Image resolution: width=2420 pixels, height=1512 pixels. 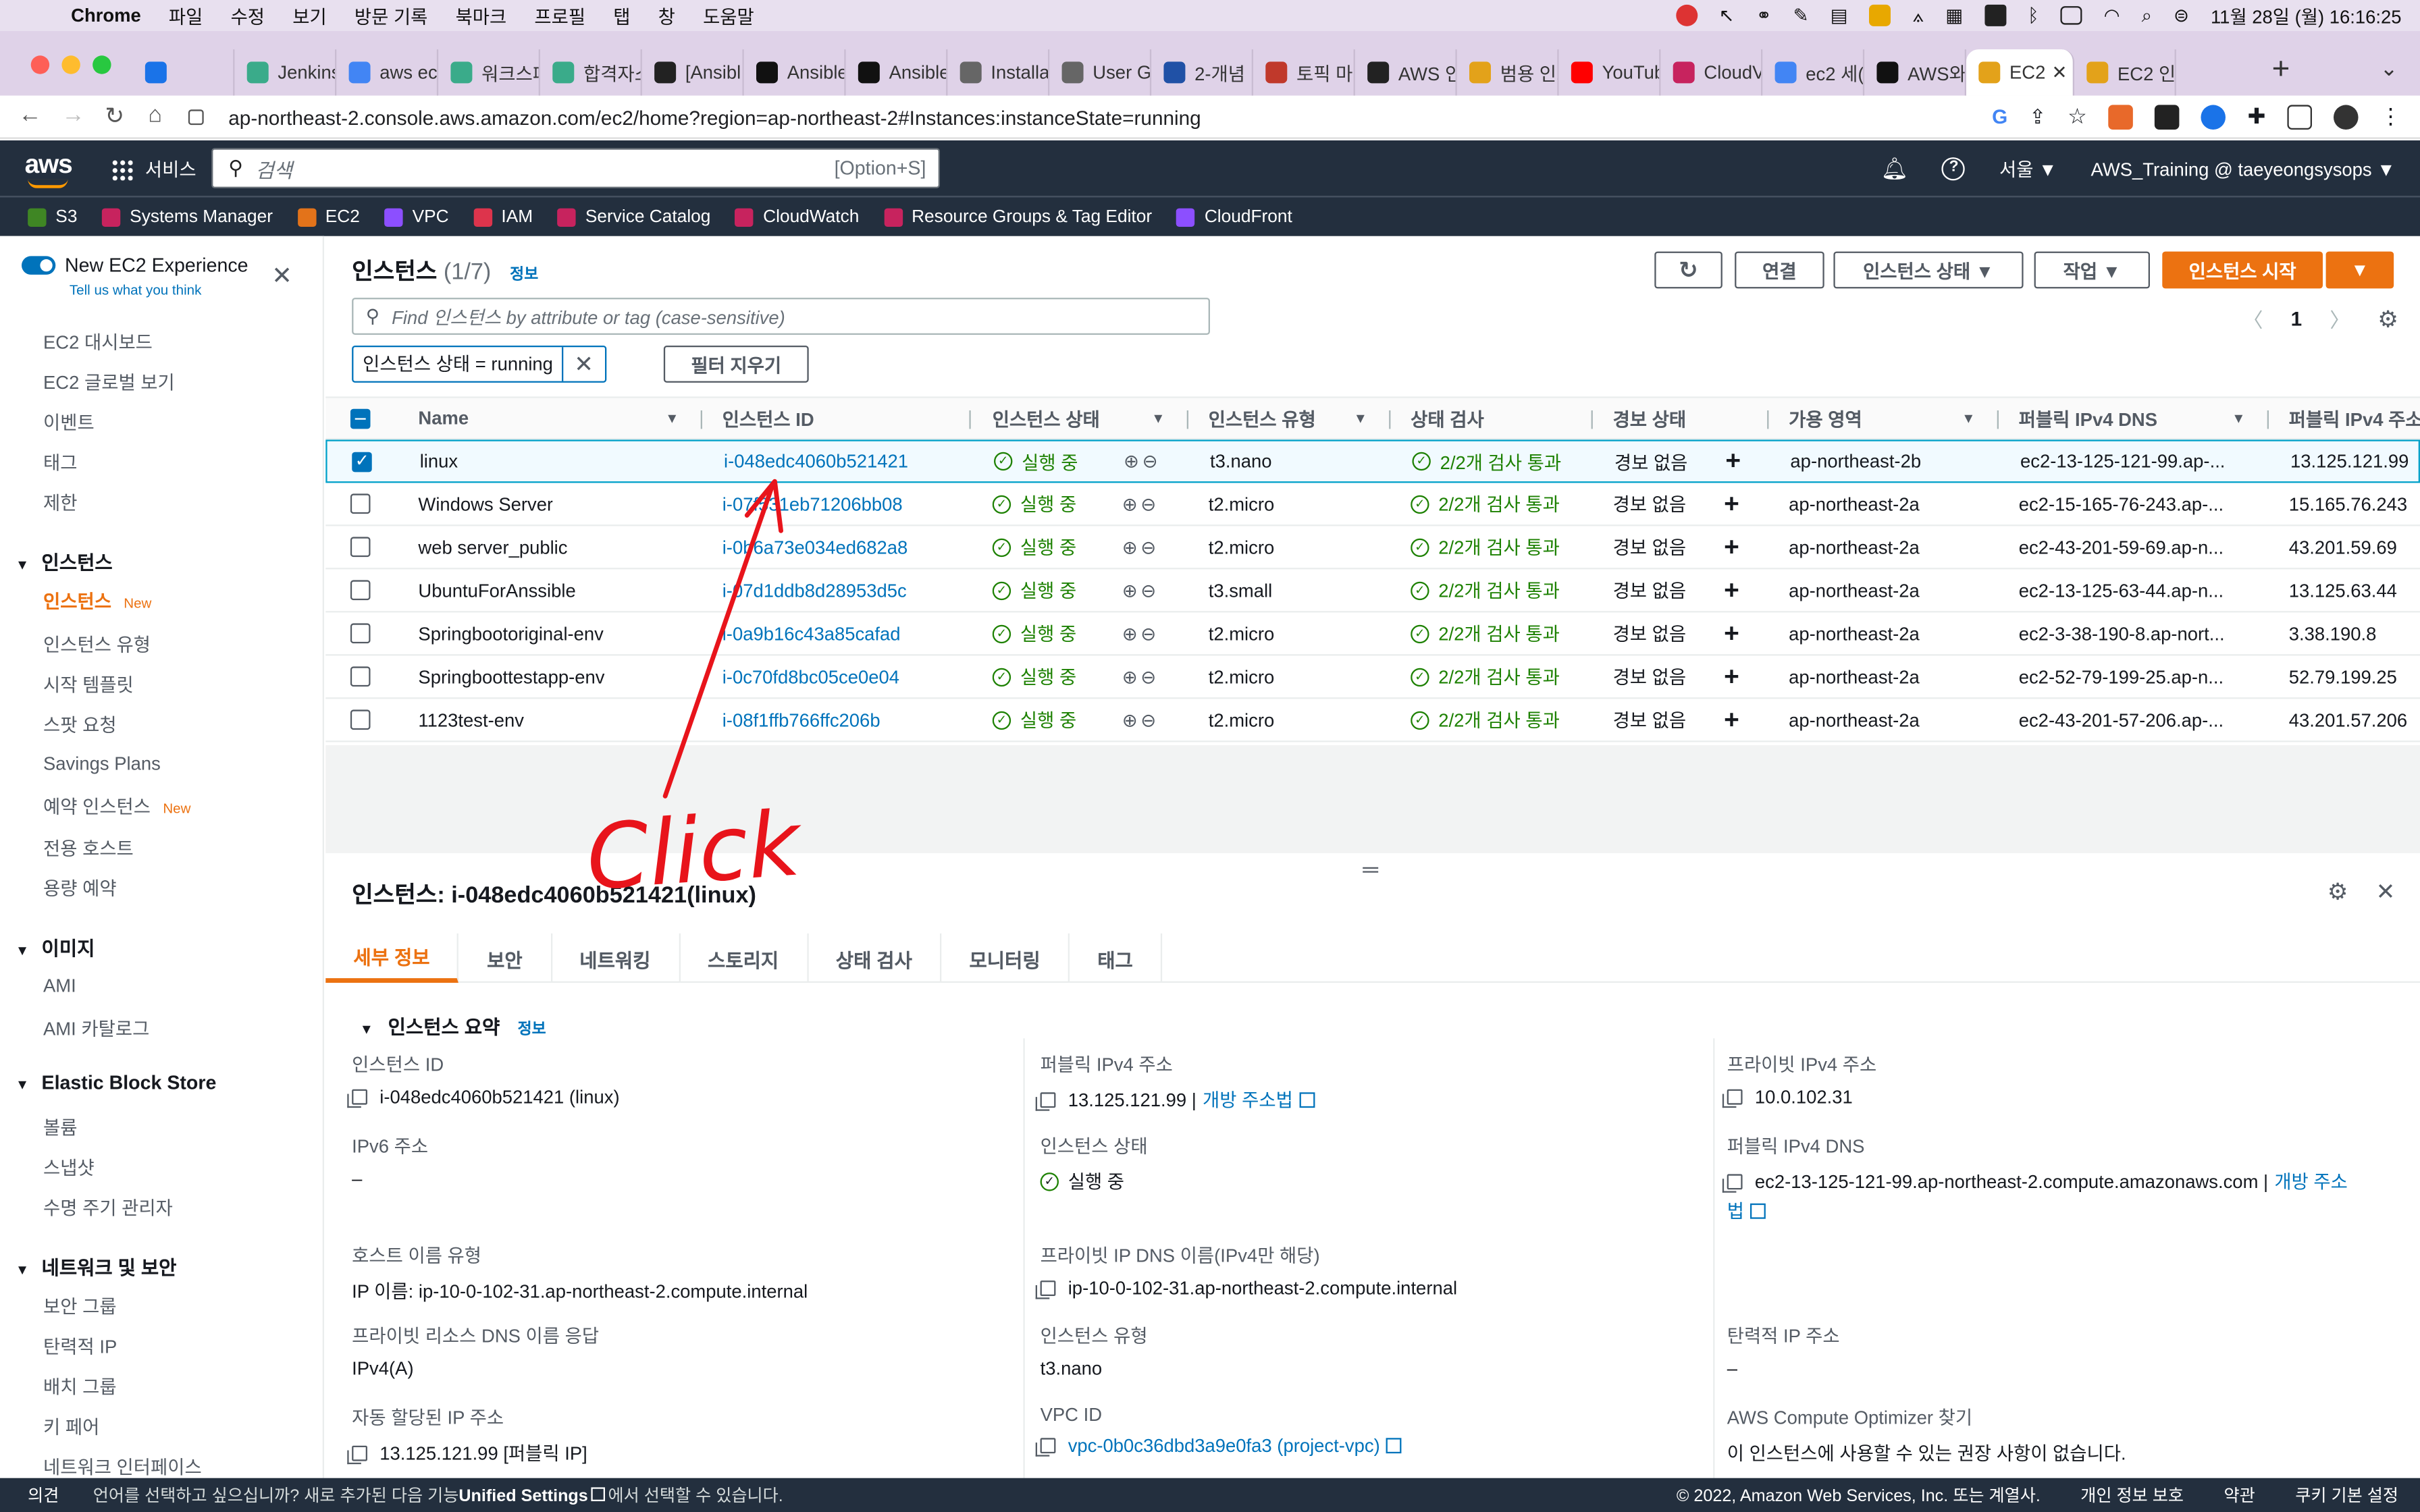 What do you see at coordinates (69, 1167) in the screenshot?
I see `sidebar-item-snapshots: 스냅샷` at bounding box center [69, 1167].